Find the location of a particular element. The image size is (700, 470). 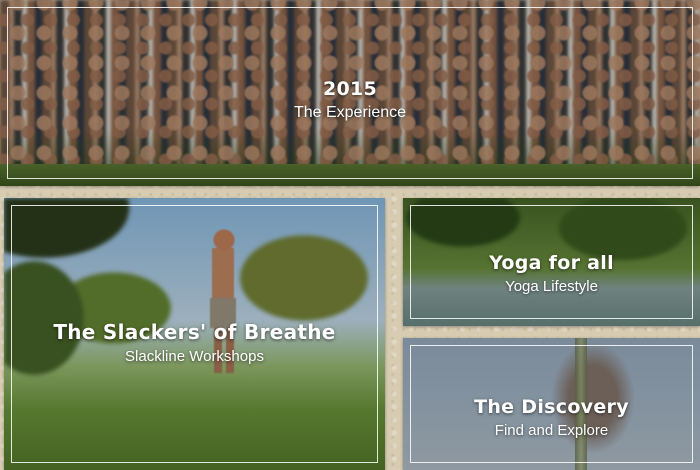

tile-title: Yoga for all is located at coordinates (551, 263).